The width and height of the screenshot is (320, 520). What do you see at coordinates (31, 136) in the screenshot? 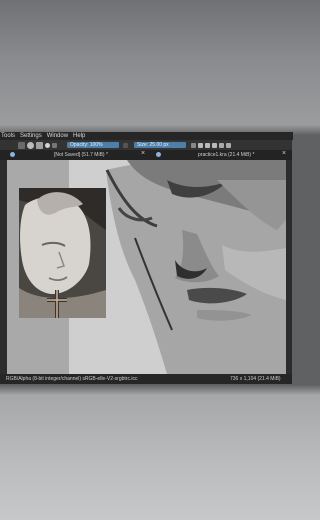
I see `menu-settings: Settings` at bounding box center [31, 136].